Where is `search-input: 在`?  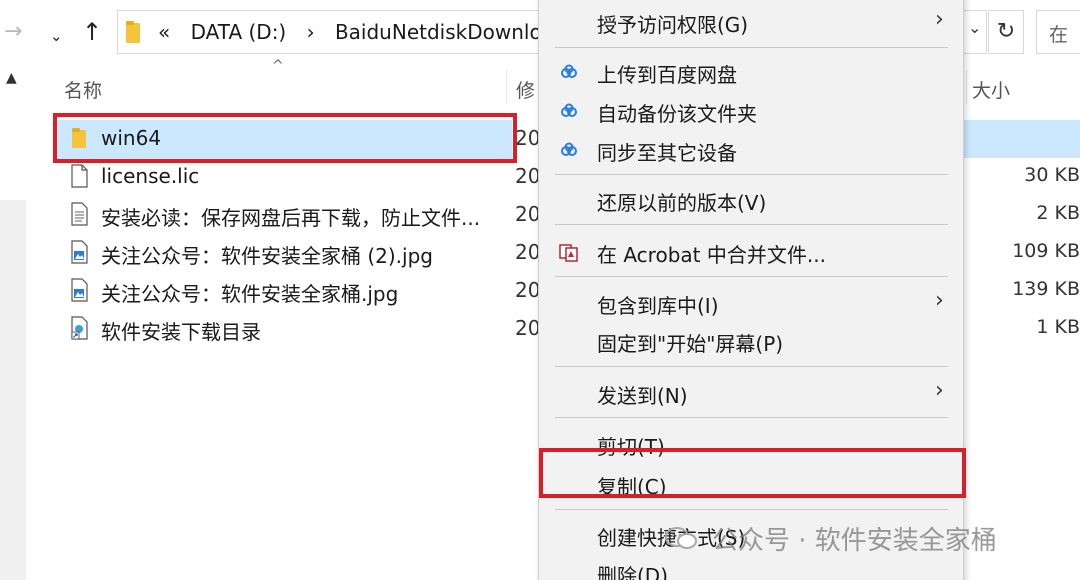 search-input: 在 is located at coordinates (1058, 32).